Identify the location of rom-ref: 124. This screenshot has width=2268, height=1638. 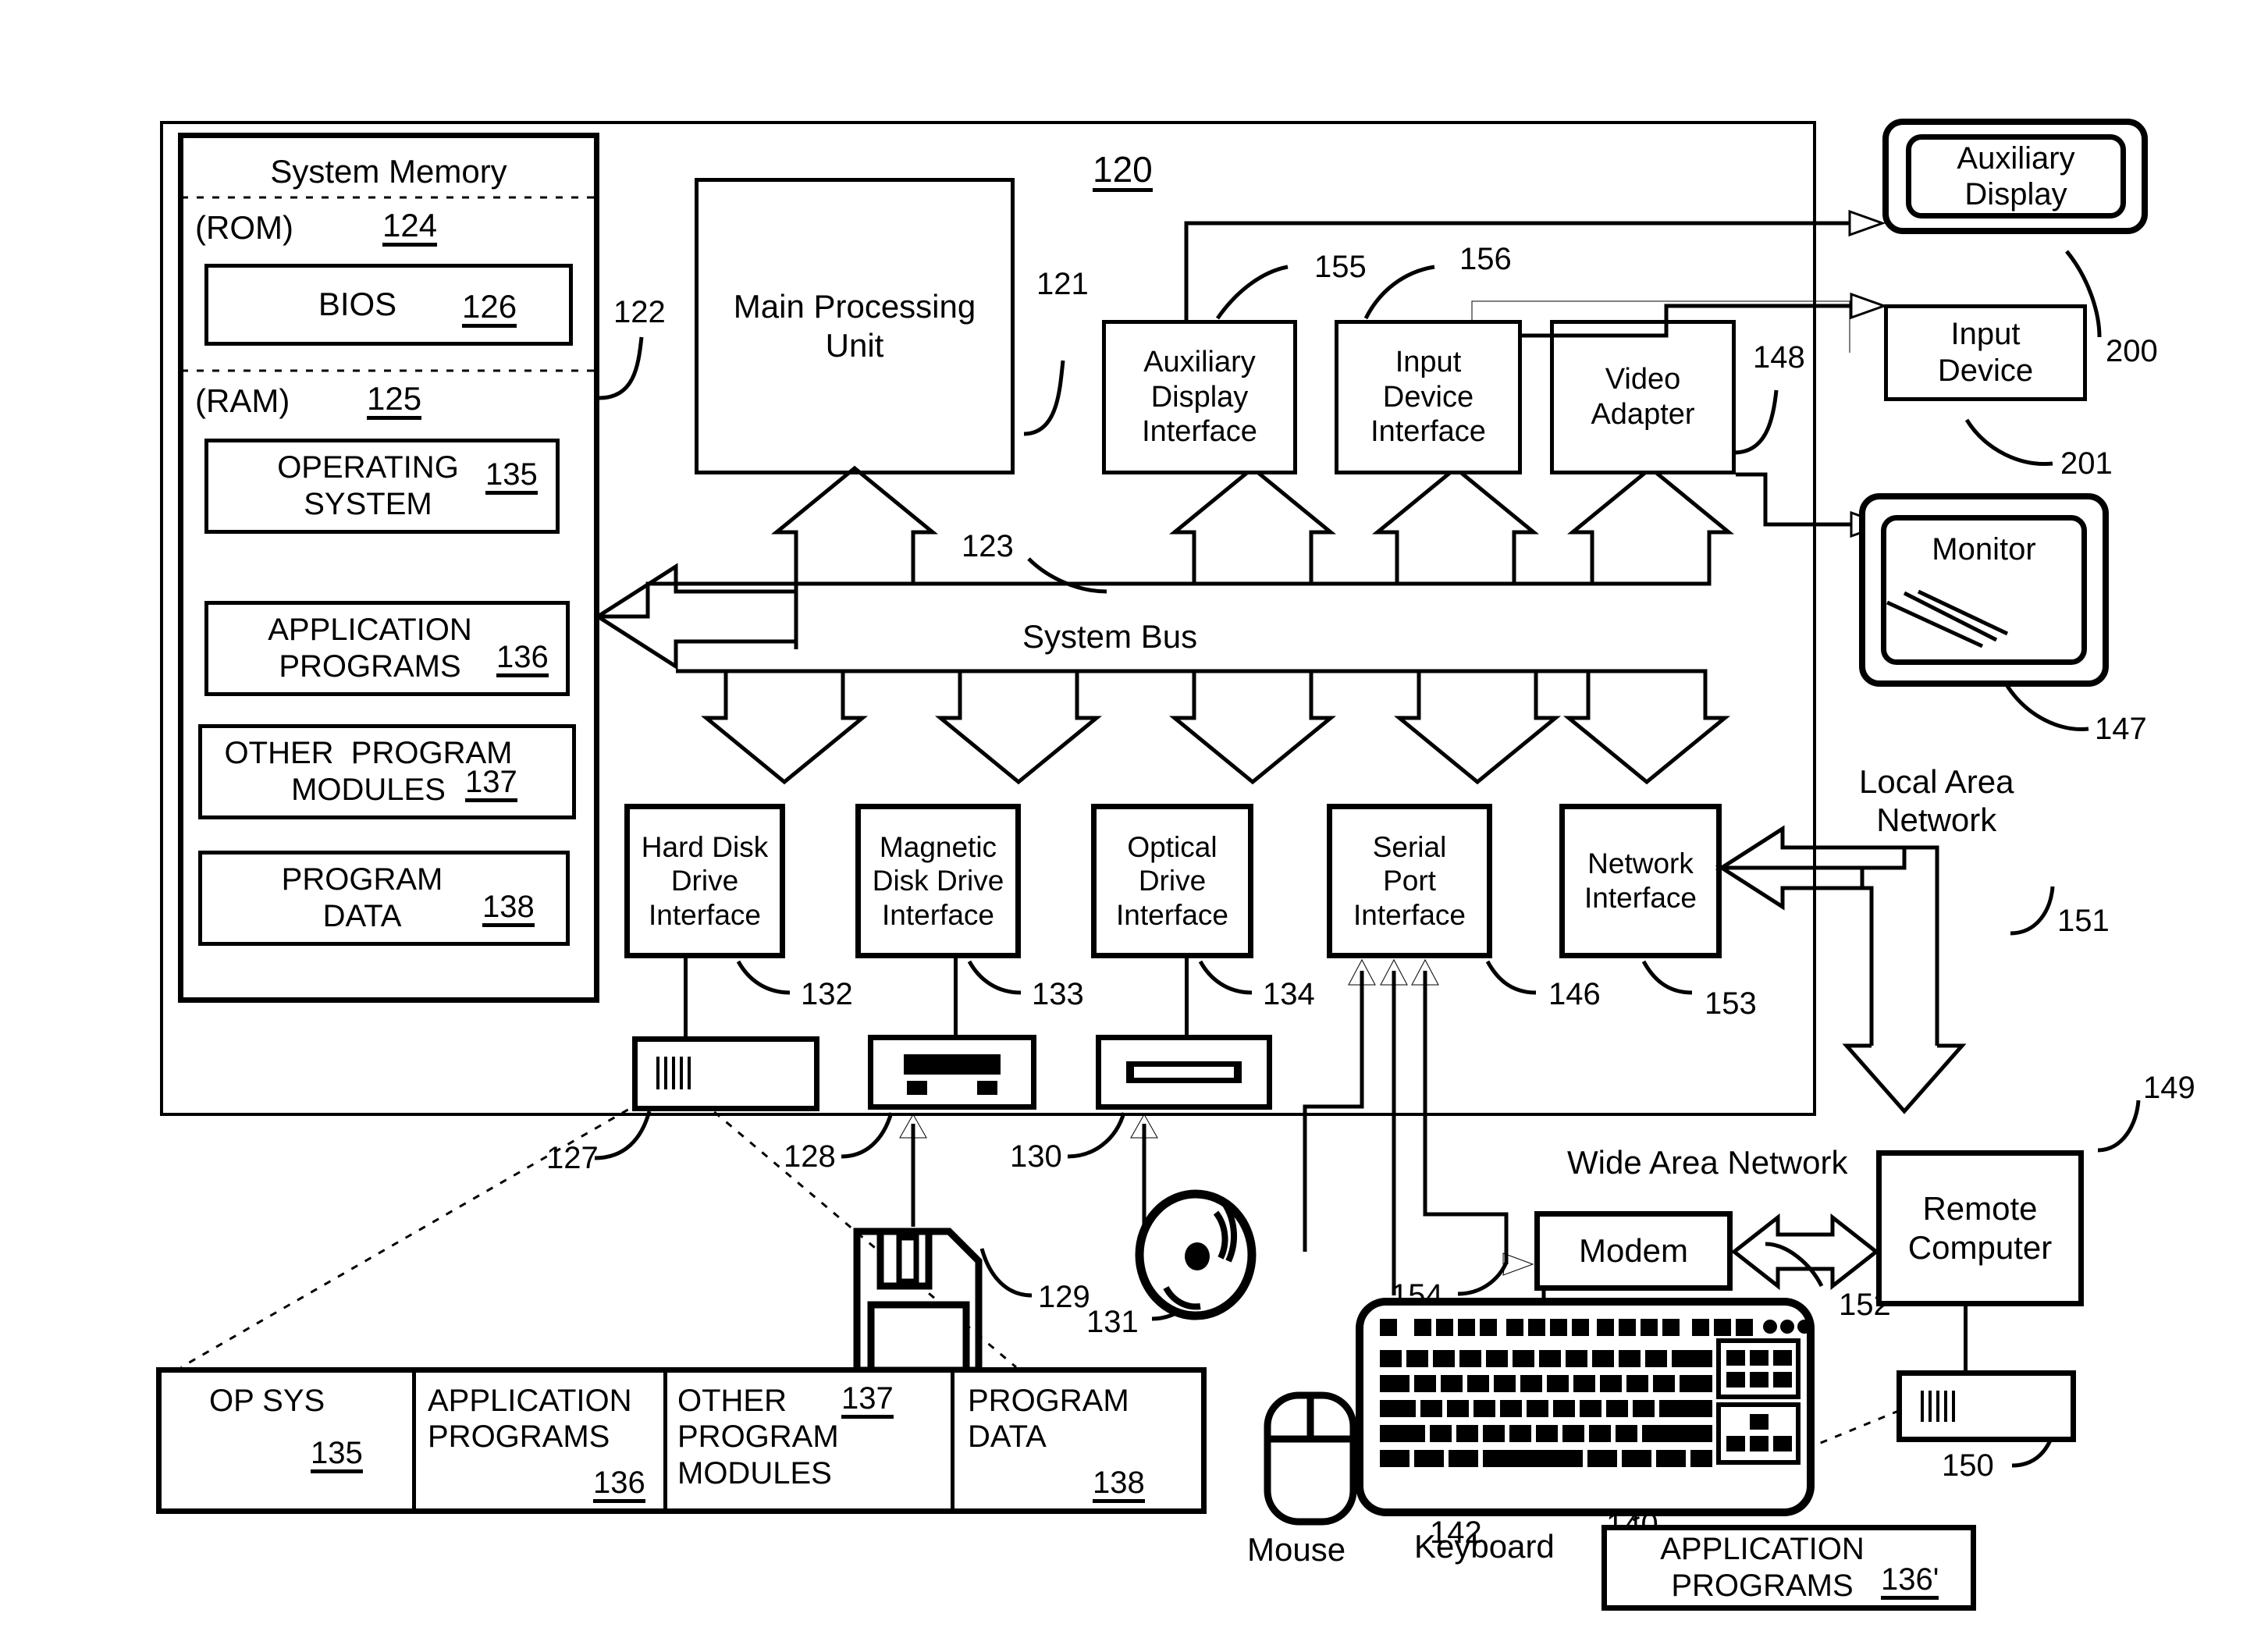
(410, 228).